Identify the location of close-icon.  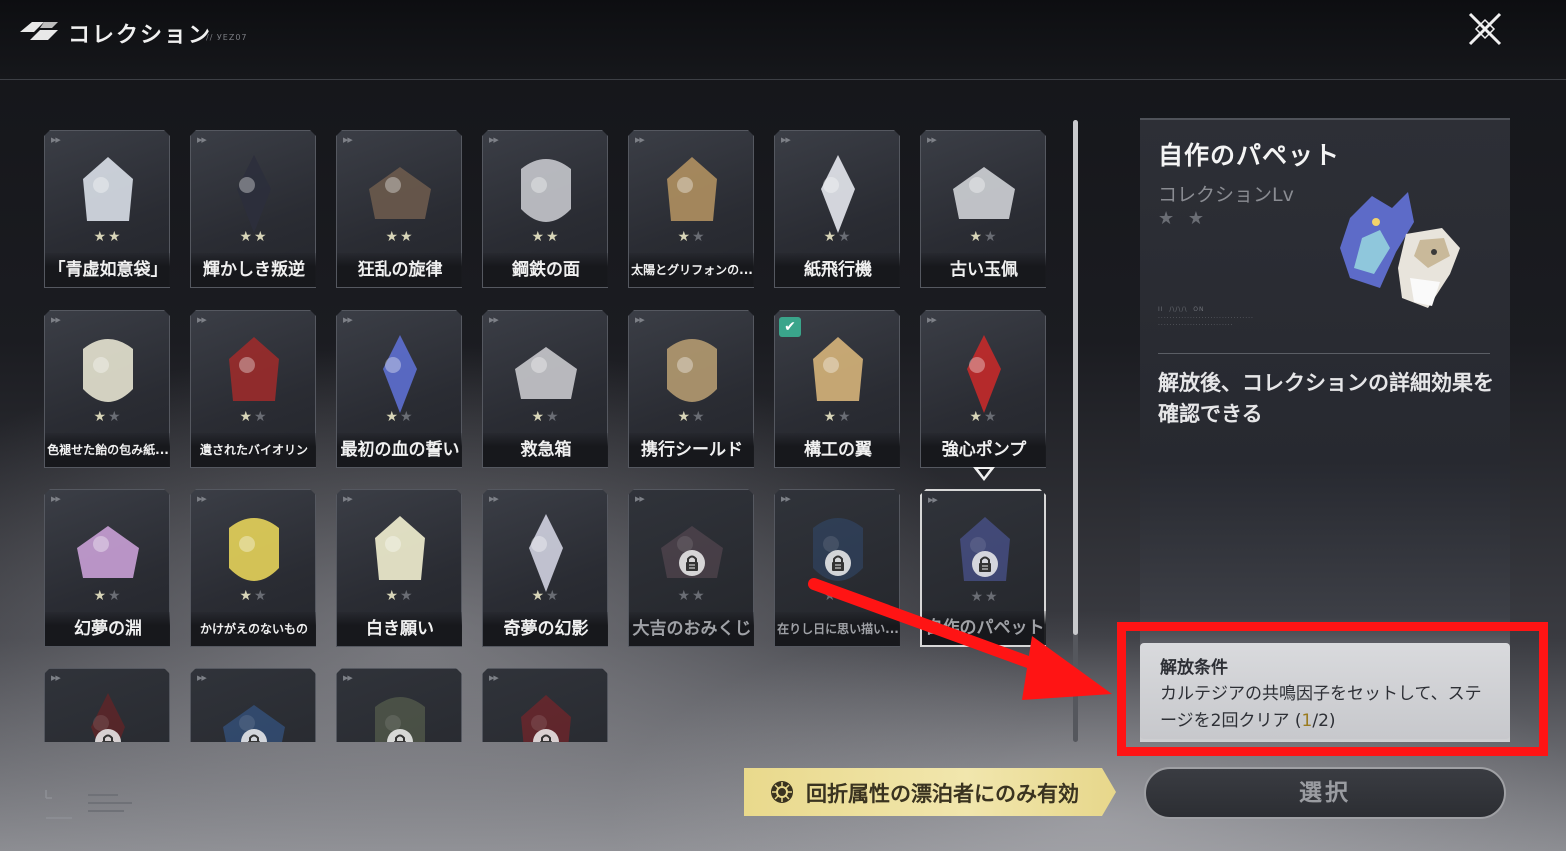
(1485, 29).